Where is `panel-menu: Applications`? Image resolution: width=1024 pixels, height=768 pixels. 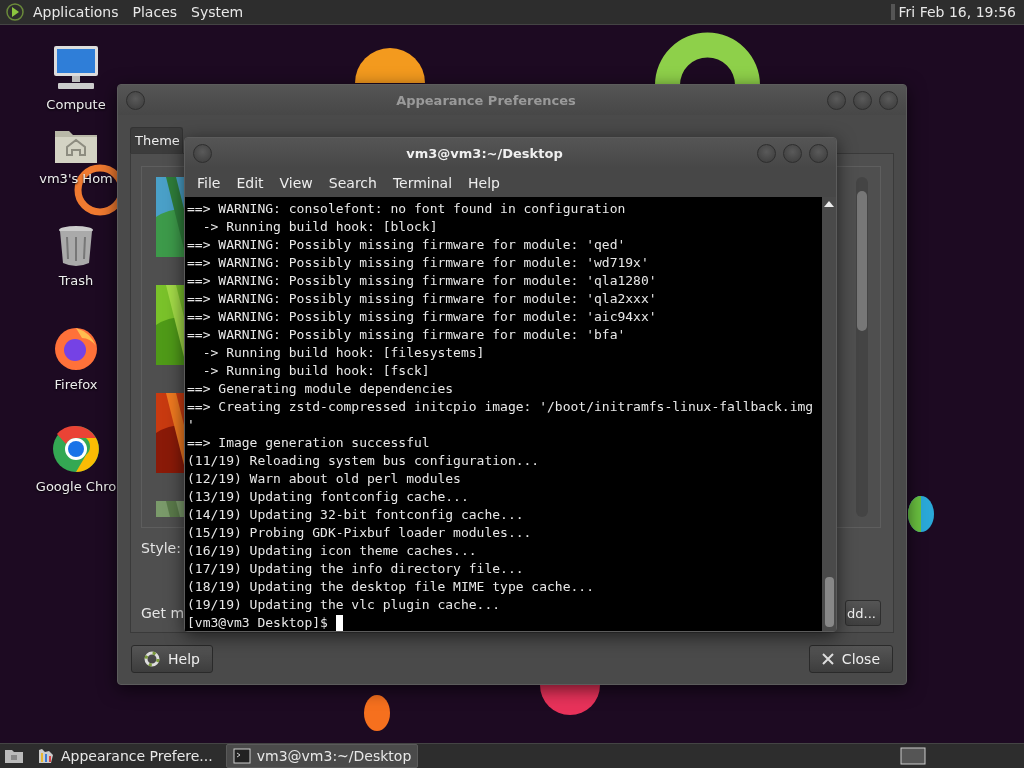
panel-menu: Applications is located at coordinates (76, 12).